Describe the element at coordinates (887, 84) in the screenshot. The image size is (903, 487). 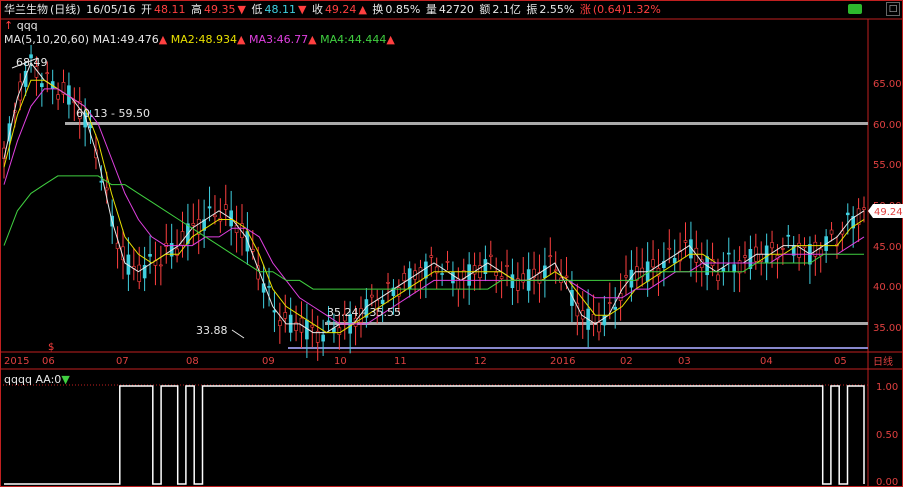
I see `price-tick: 65.00` at that location.